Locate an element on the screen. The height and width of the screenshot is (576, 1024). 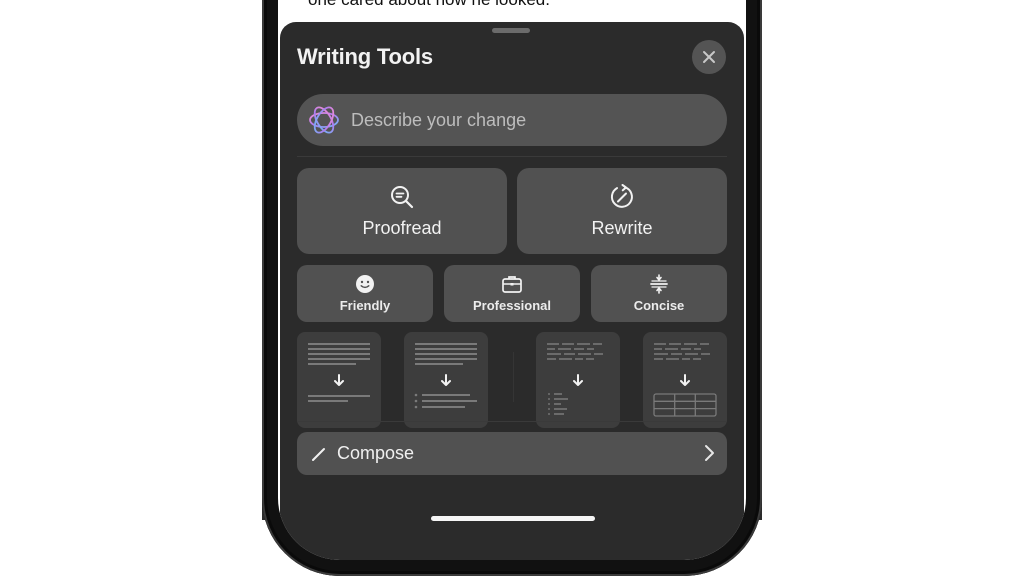
document-text: one cared about how he looked. is located at coordinates (429, 5).